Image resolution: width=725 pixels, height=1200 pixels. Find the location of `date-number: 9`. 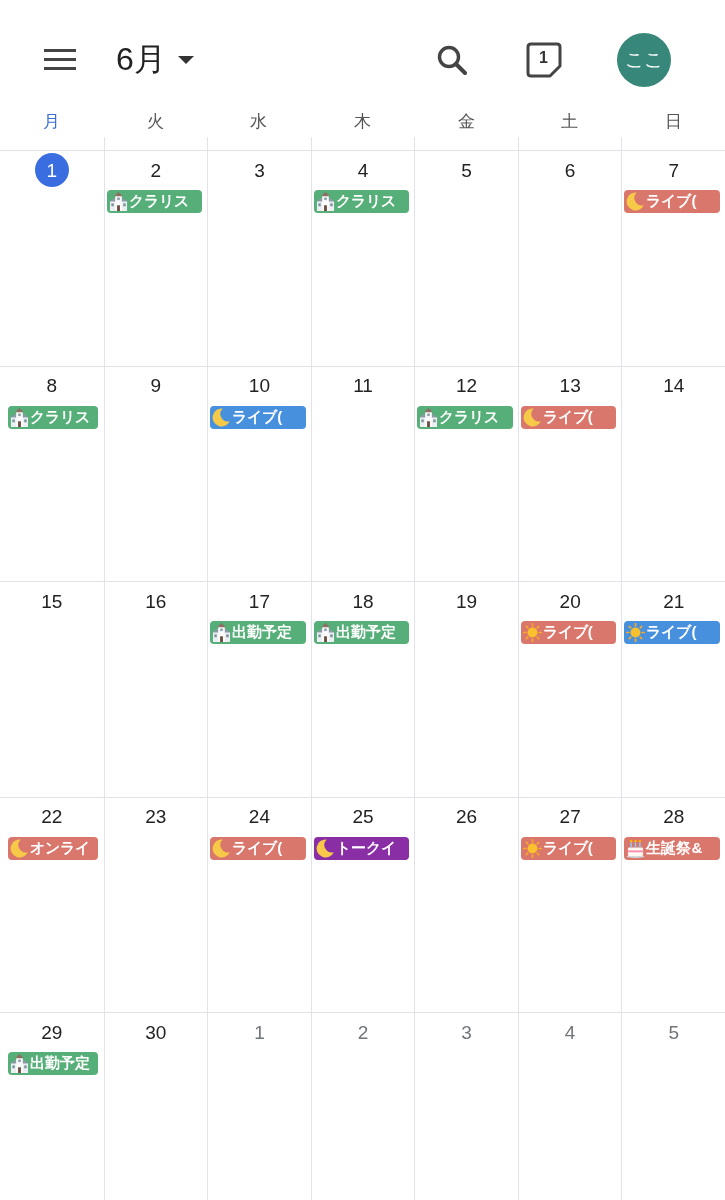

date-number: 9 is located at coordinates (156, 385).